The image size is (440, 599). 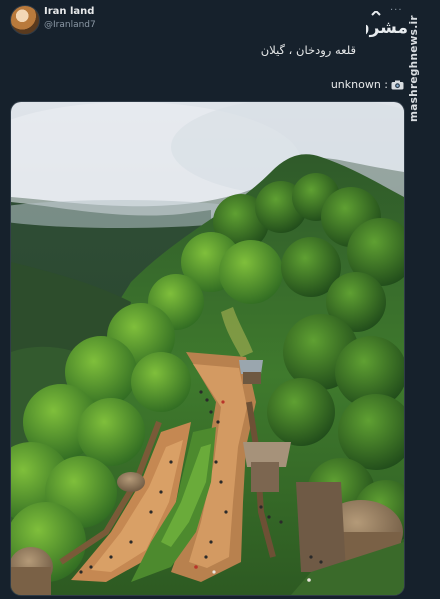 I want to click on photo-credit: unknown :, so click(x=367, y=84).